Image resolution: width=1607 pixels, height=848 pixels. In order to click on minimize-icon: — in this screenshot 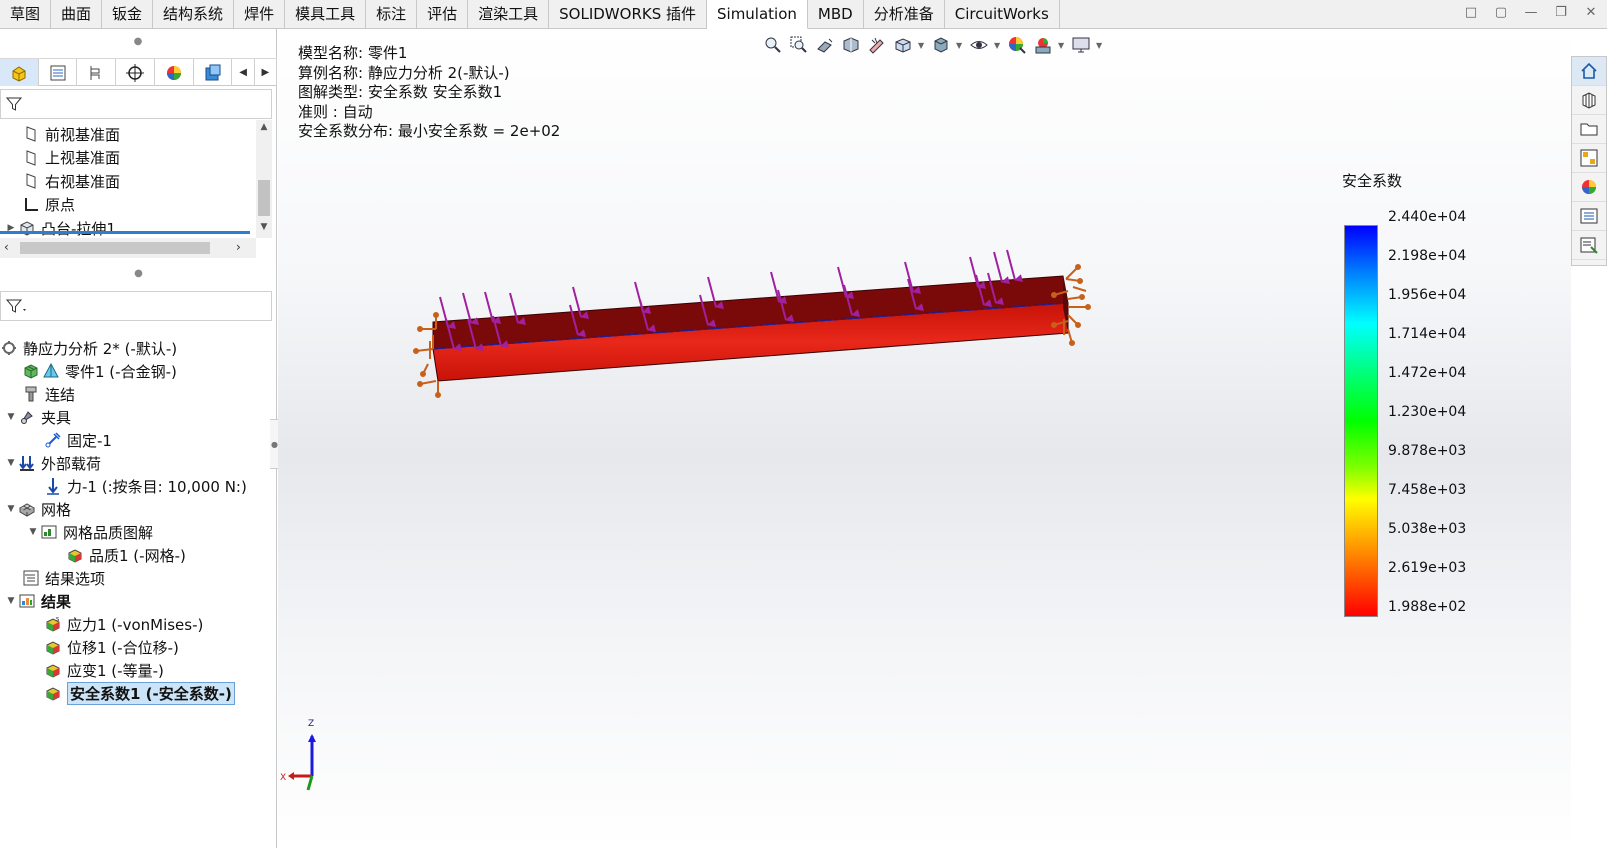, I will do `click(1531, 13)`.